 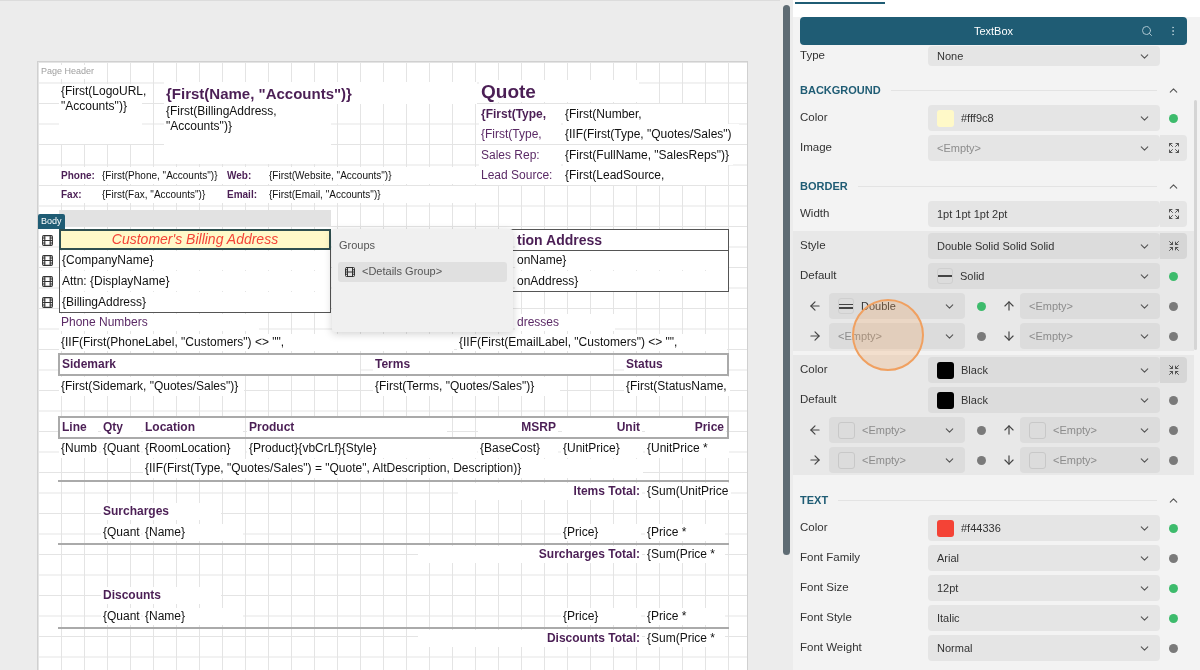 I want to click on report-textbox: Lead Source:, so click(x=520, y=175).